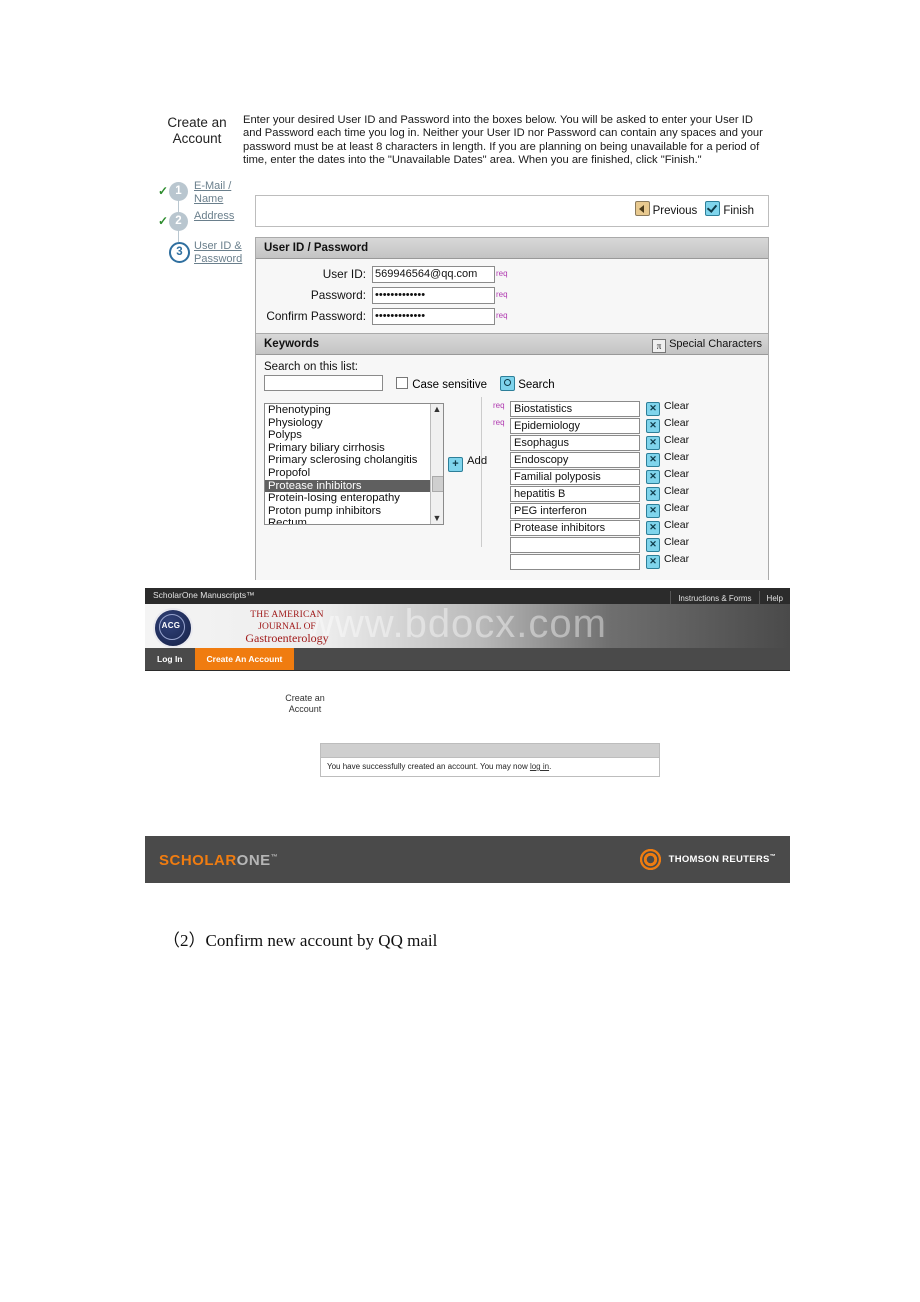 This screenshot has height=1302, width=920. Describe the element at coordinates (204, 595) in the screenshot. I see `scholarone-brand-label: ScholarOne Manuscripts™` at that location.